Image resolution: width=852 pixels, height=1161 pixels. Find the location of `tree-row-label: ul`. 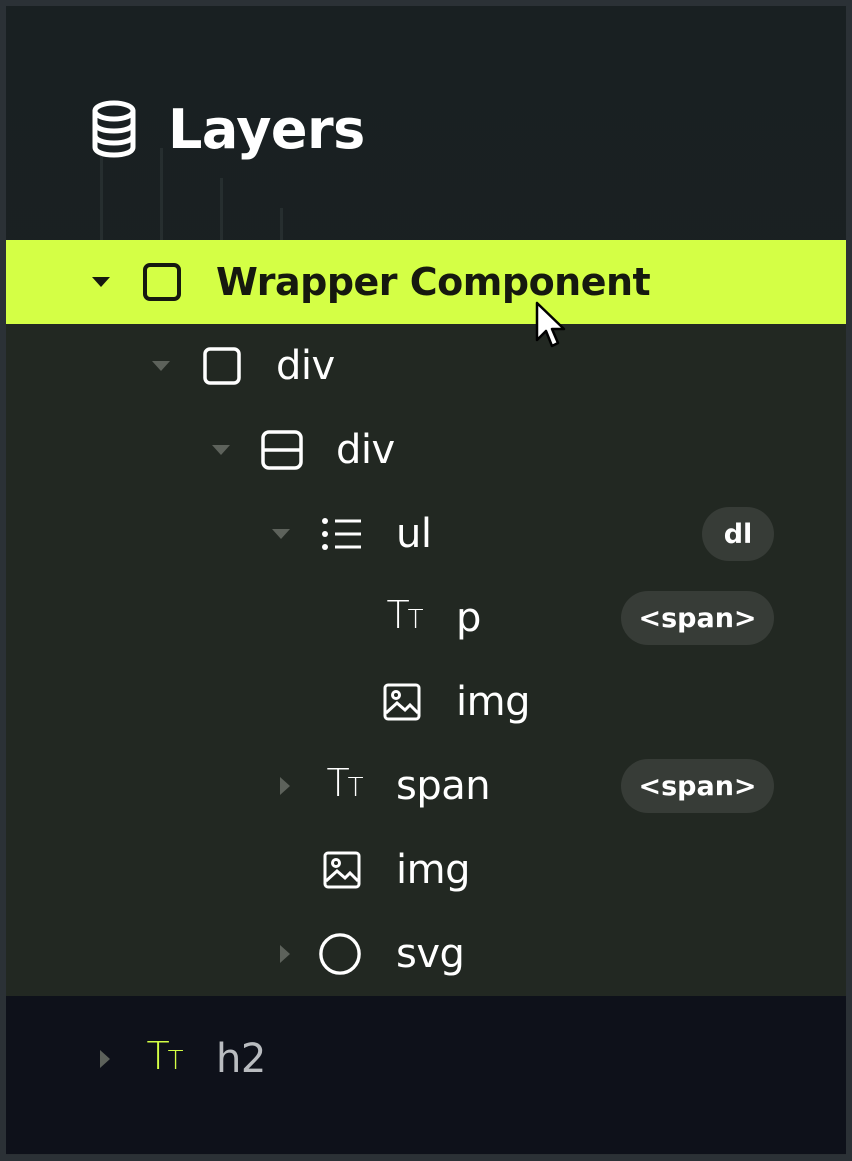

tree-row-label: ul is located at coordinates (414, 534).